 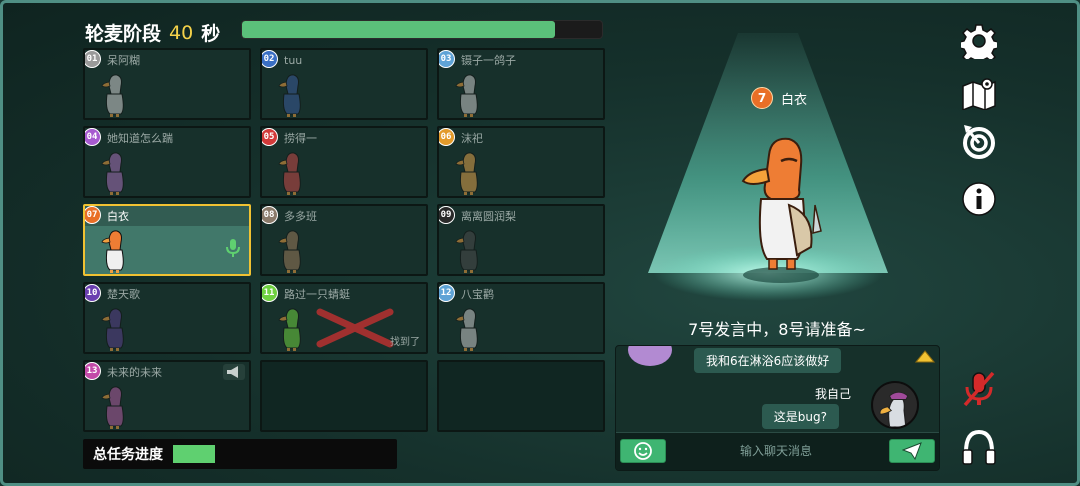 I want to click on player-card: 12 八宝鹳, so click(x=521, y=318).